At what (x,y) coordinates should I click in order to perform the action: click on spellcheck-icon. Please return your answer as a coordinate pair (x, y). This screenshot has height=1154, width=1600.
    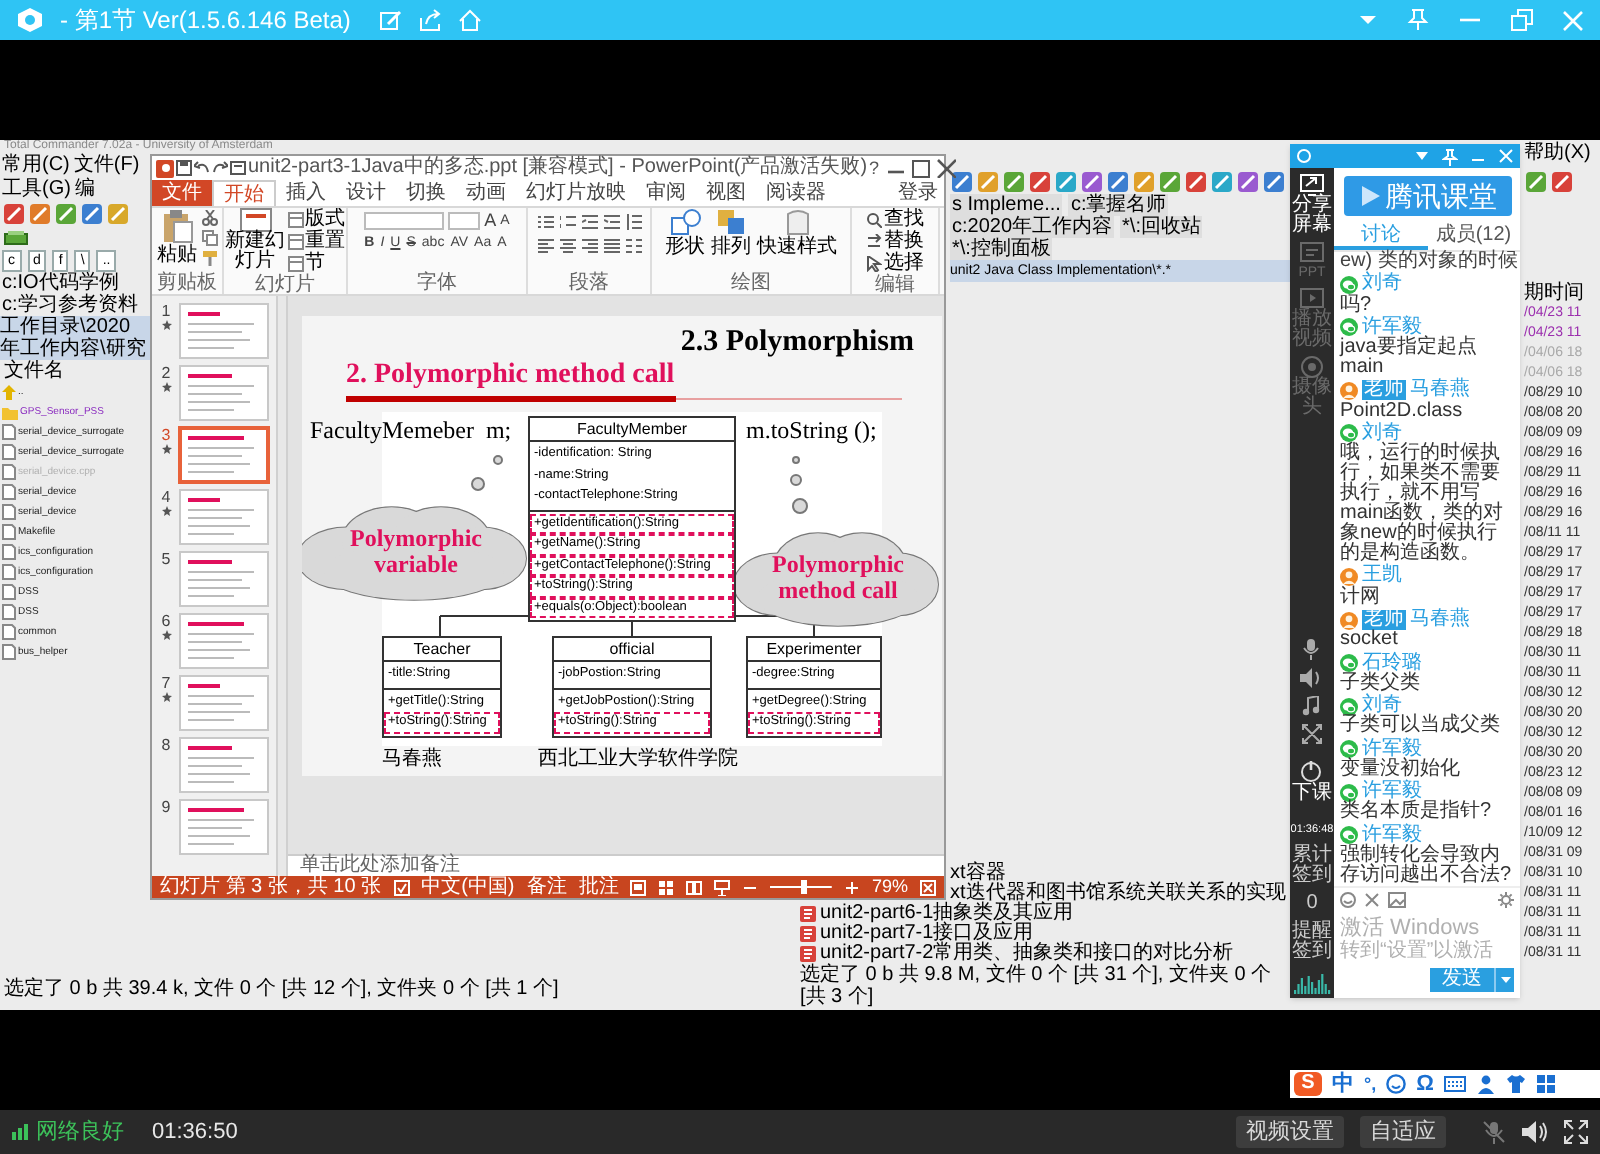
    Looking at the image, I should click on (401, 887).